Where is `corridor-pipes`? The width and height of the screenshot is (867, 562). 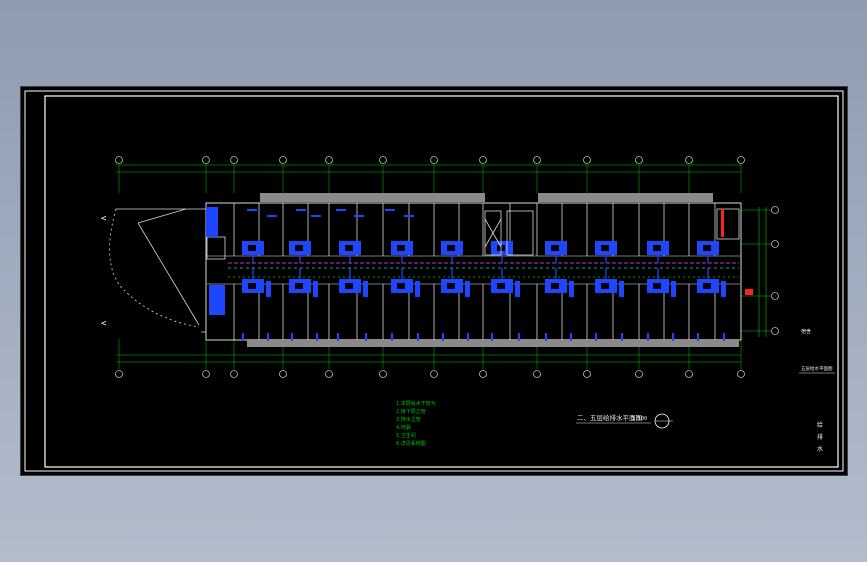
corridor-pipes is located at coordinates (483, 270).